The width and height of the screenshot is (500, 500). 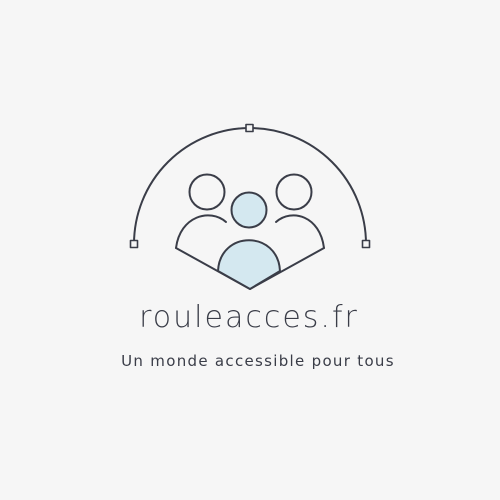 What do you see at coordinates (300, 231) in the screenshot?
I see `person-right-body` at bounding box center [300, 231].